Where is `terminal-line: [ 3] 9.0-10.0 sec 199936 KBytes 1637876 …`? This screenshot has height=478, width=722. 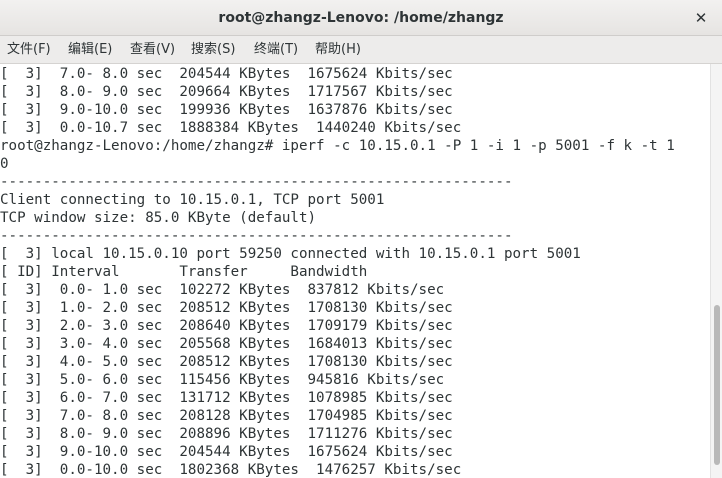
terminal-line: [ 3] 9.0-10.0 sec 199936 KBytes 1637876 … is located at coordinates (226, 110).